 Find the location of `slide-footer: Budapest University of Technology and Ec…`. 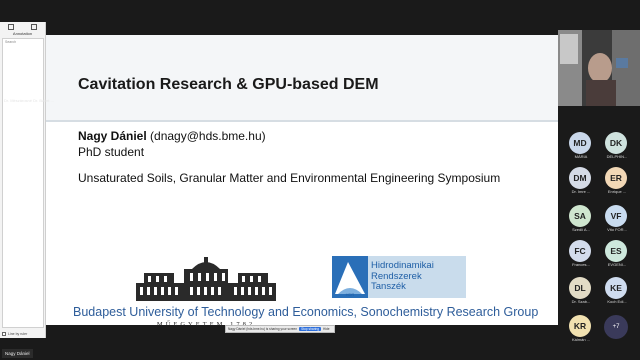

slide-footer: Budapest University of Technology and Ec… is located at coordinates (306, 312).